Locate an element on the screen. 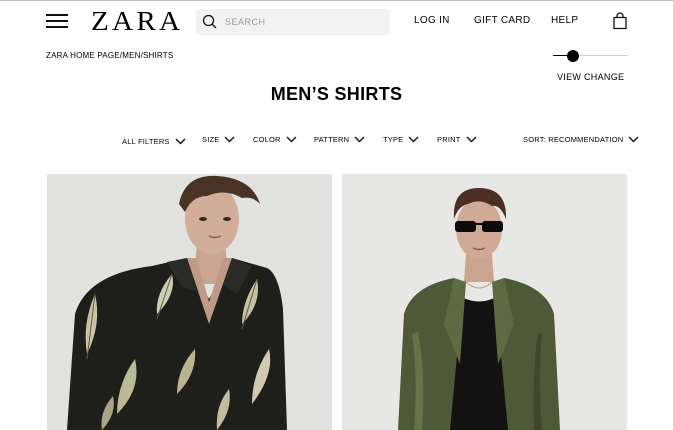 Image resolution: width=673 pixels, height=430 pixels. filter-type-label: TYPE is located at coordinates (393, 139).